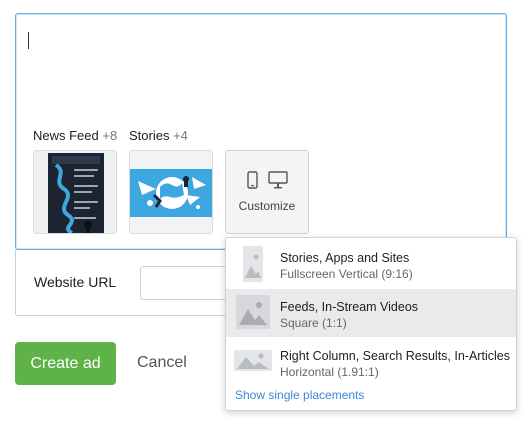 The width and height of the screenshot is (531, 434). Describe the element at coordinates (28, 40) in the screenshot. I see `text-caret` at that location.